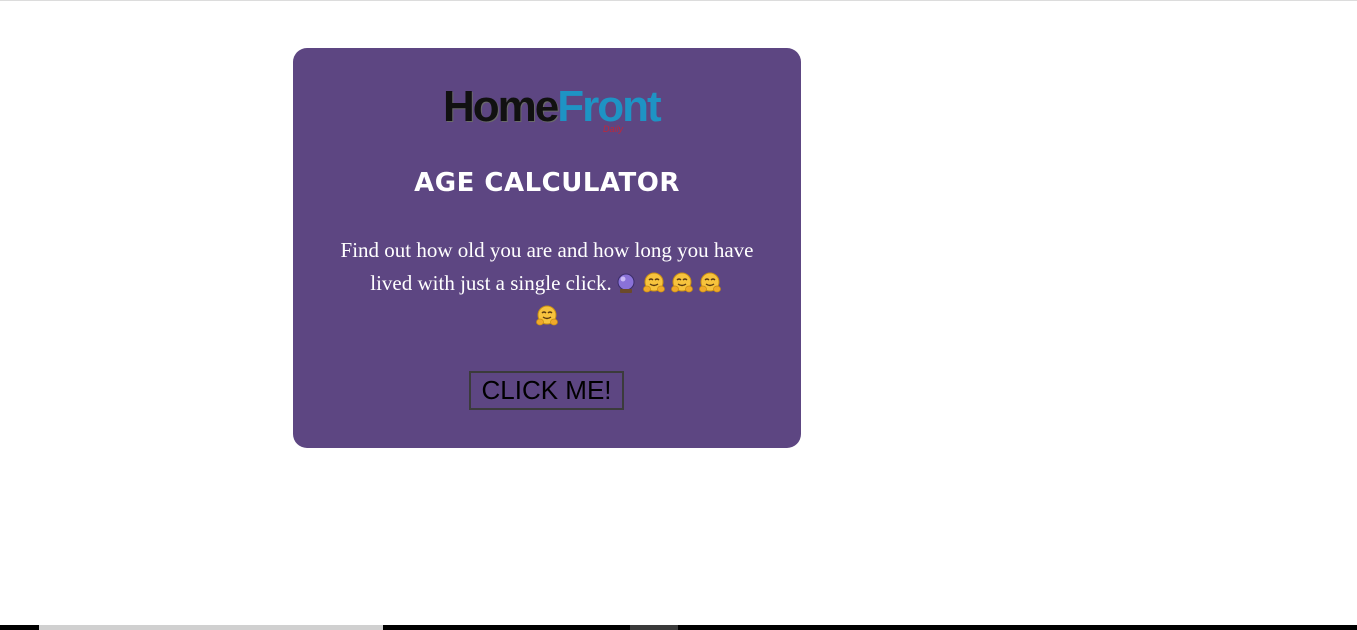 This screenshot has width=1357, height=630. What do you see at coordinates (547, 183) in the screenshot?
I see `page-title: AGE CALCULATOR` at bounding box center [547, 183].